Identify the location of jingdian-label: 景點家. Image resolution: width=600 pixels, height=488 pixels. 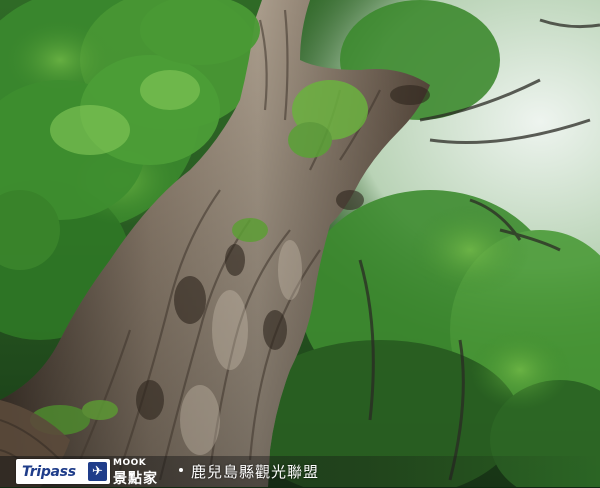
(135, 479).